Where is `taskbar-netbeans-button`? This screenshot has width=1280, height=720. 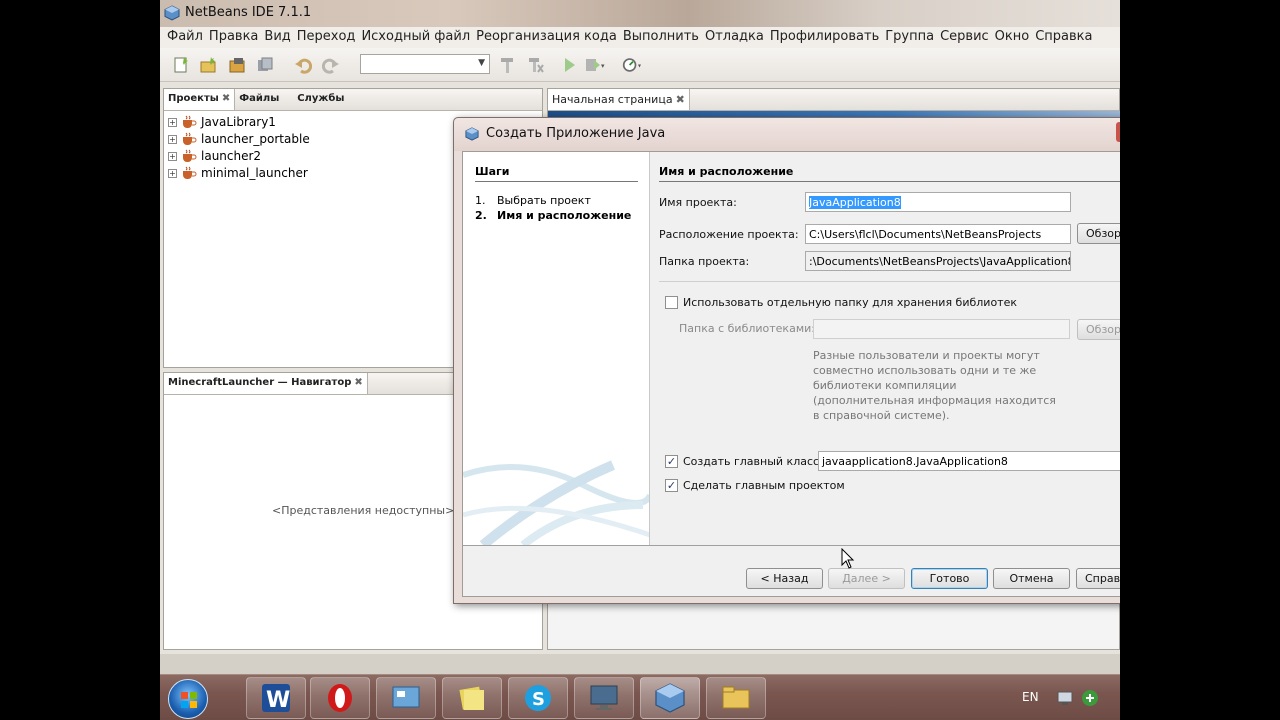
taskbar-netbeans-button is located at coordinates (670, 698).